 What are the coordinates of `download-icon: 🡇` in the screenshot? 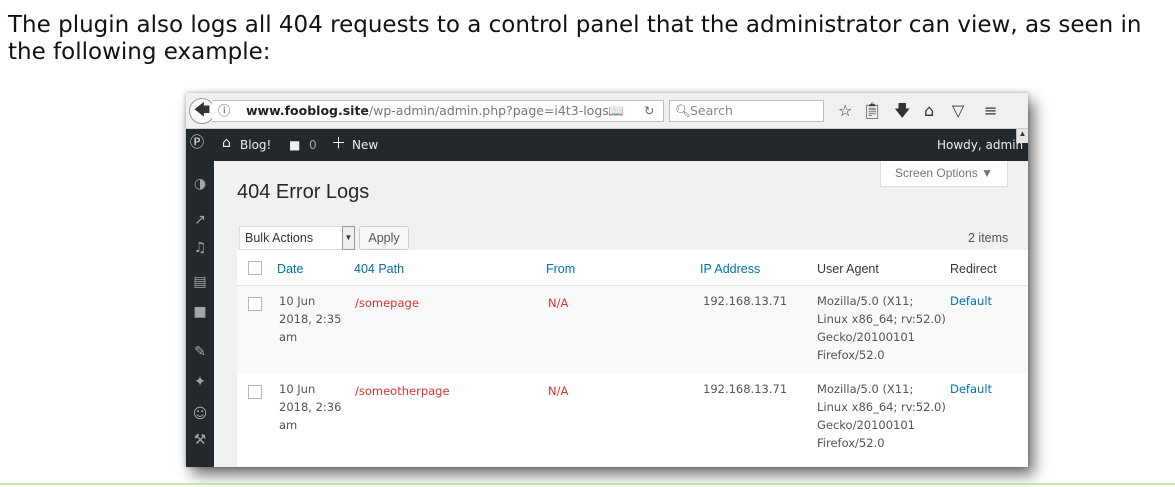 It's located at (902, 111).